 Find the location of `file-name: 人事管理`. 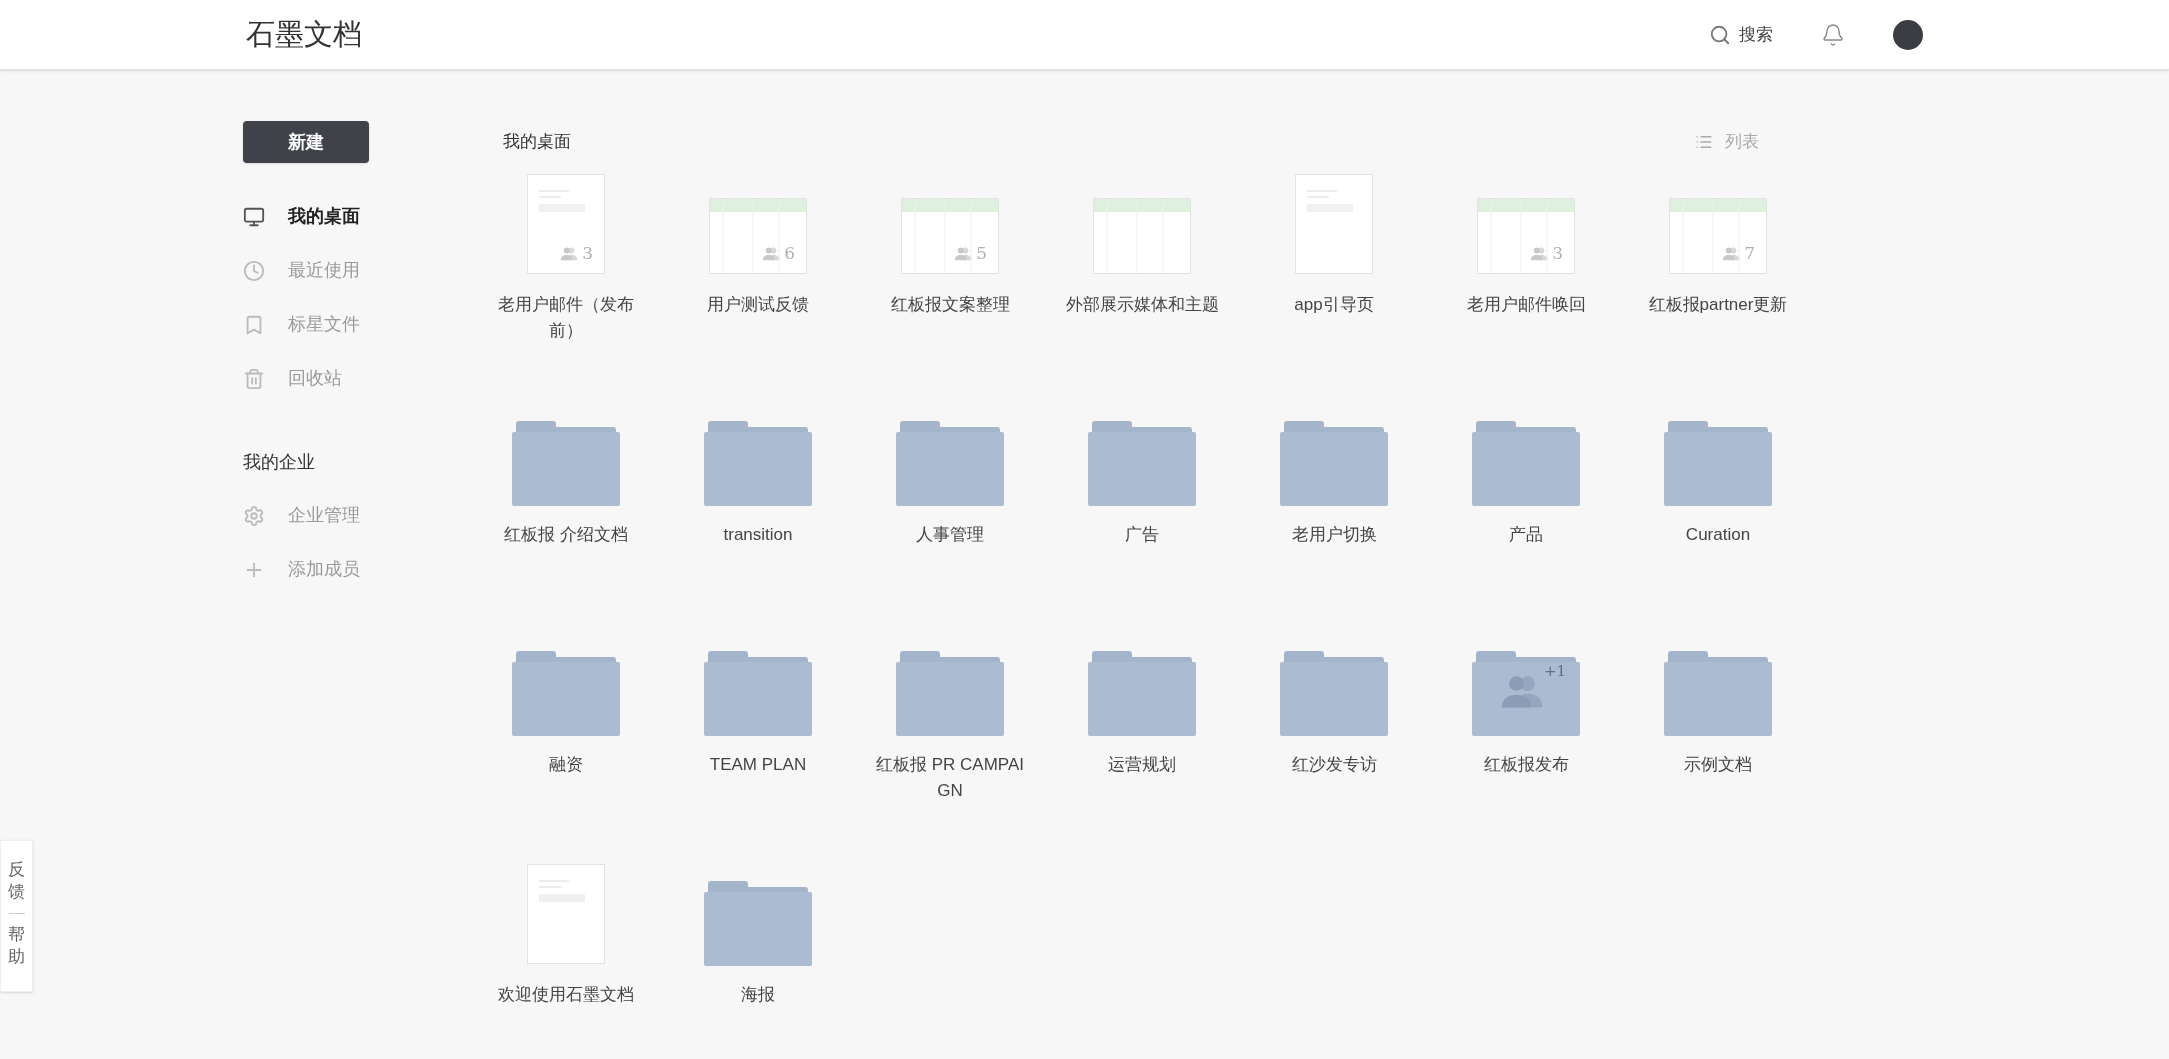

file-name: 人事管理 is located at coordinates (950, 535).